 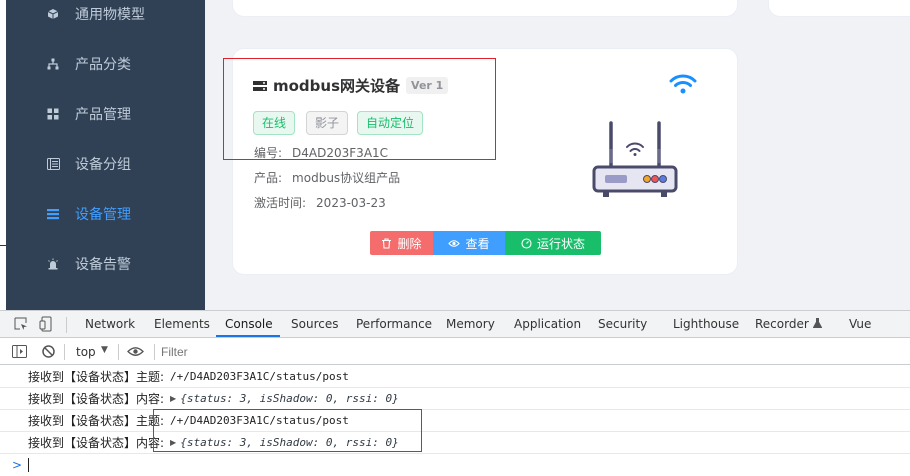 What do you see at coordinates (387, 243) in the screenshot?
I see `trash-icon` at bounding box center [387, 243].